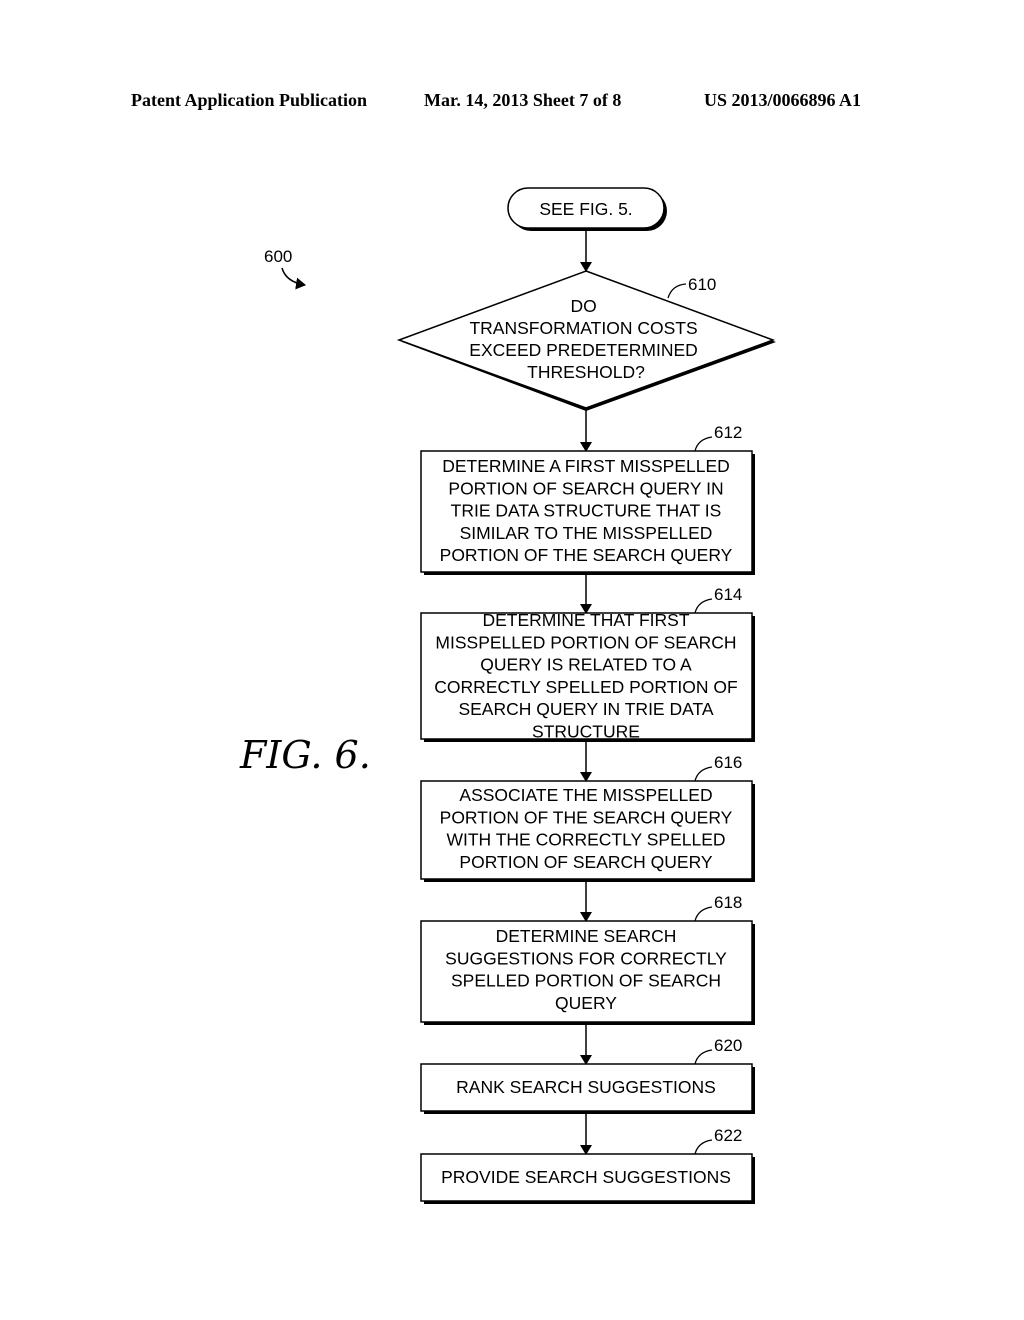 This screenshot has width=1024, height=1320. I want to click on step-ref-number: 618, so click(728, 902).